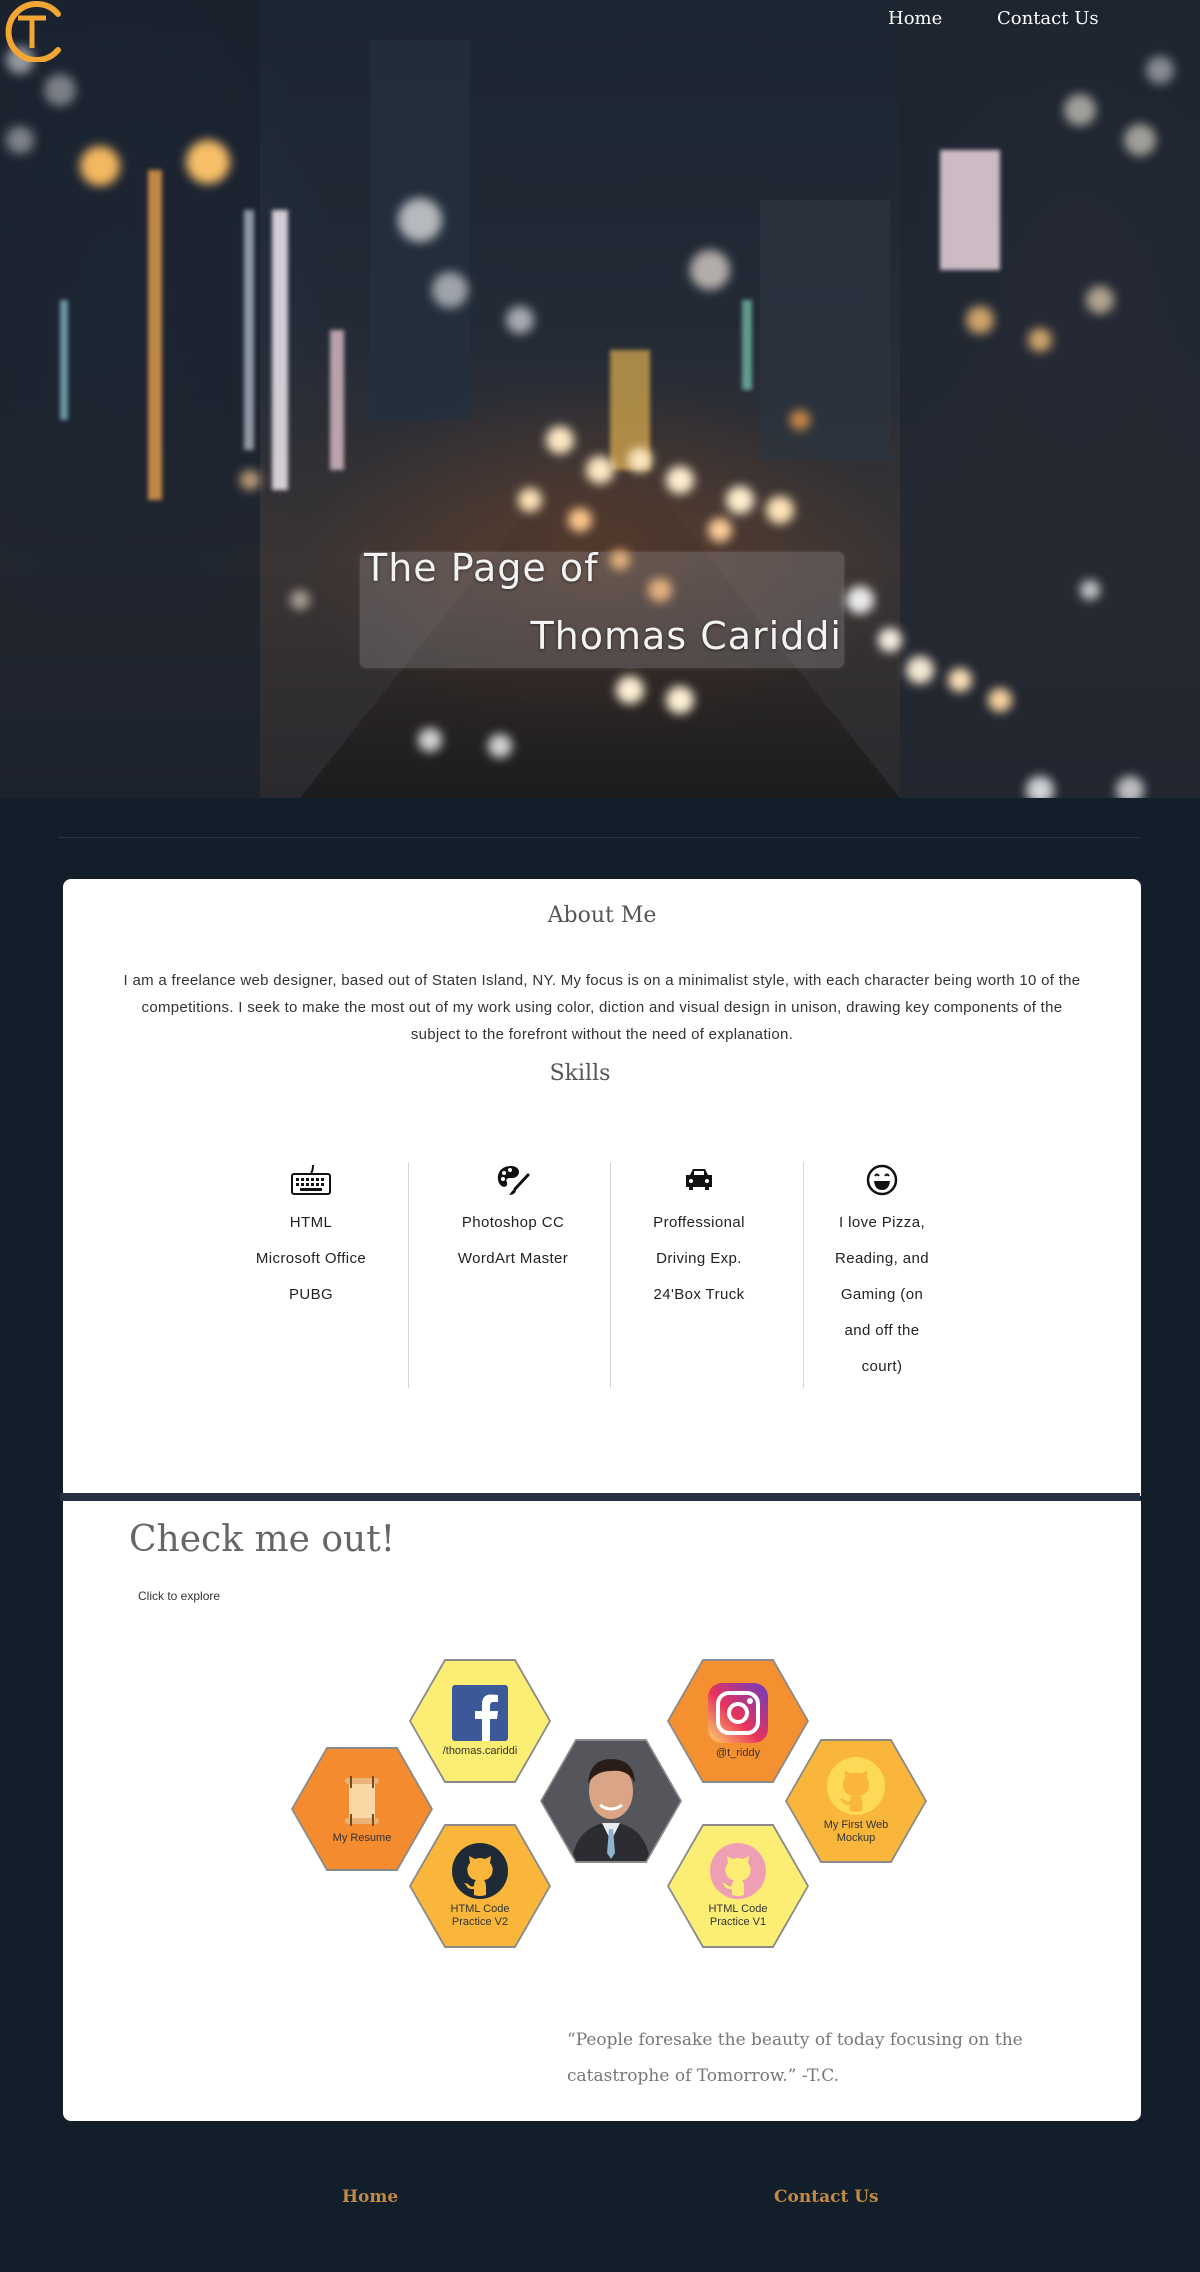 The width and height of the screenshot is (1200, 2272). Describe the element at coordinates (513, 1258) in the screenshot. I see `skill-text: WordArt Master` at that location.